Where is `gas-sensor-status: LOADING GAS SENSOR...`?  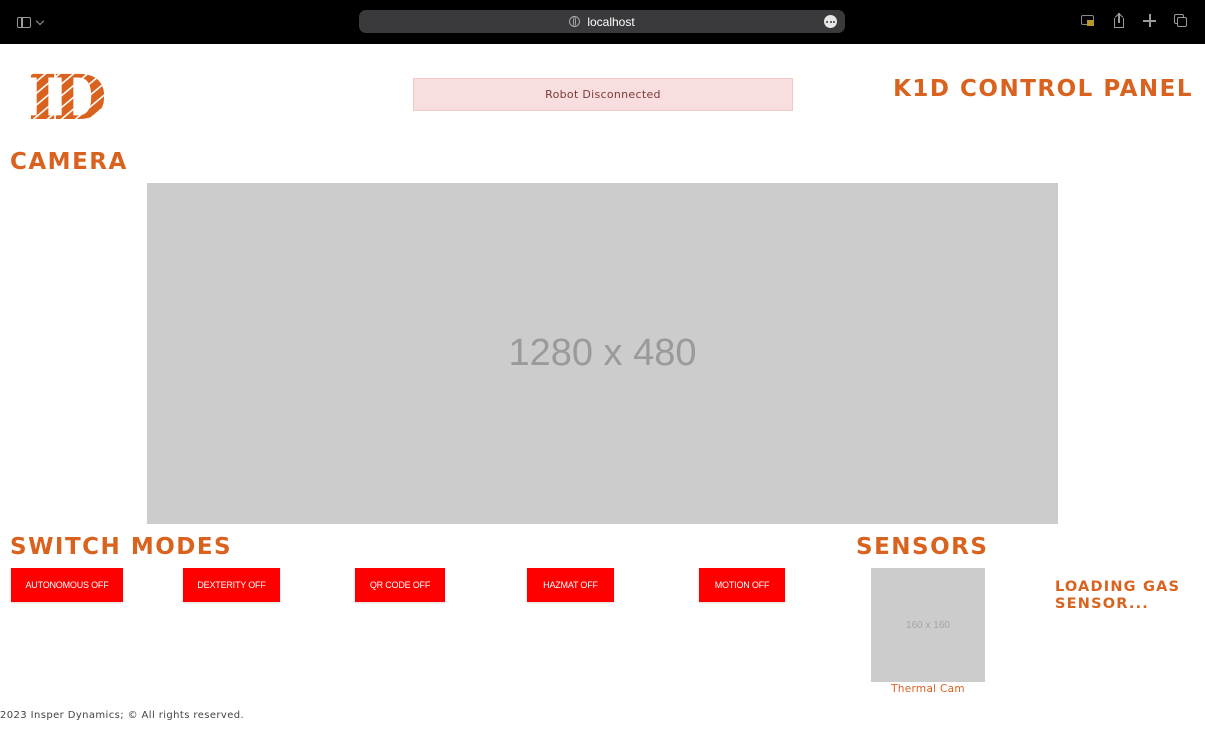
gas-sensor-status: LOADING GAS SENSOR... is located at coordinates (1118, 595).